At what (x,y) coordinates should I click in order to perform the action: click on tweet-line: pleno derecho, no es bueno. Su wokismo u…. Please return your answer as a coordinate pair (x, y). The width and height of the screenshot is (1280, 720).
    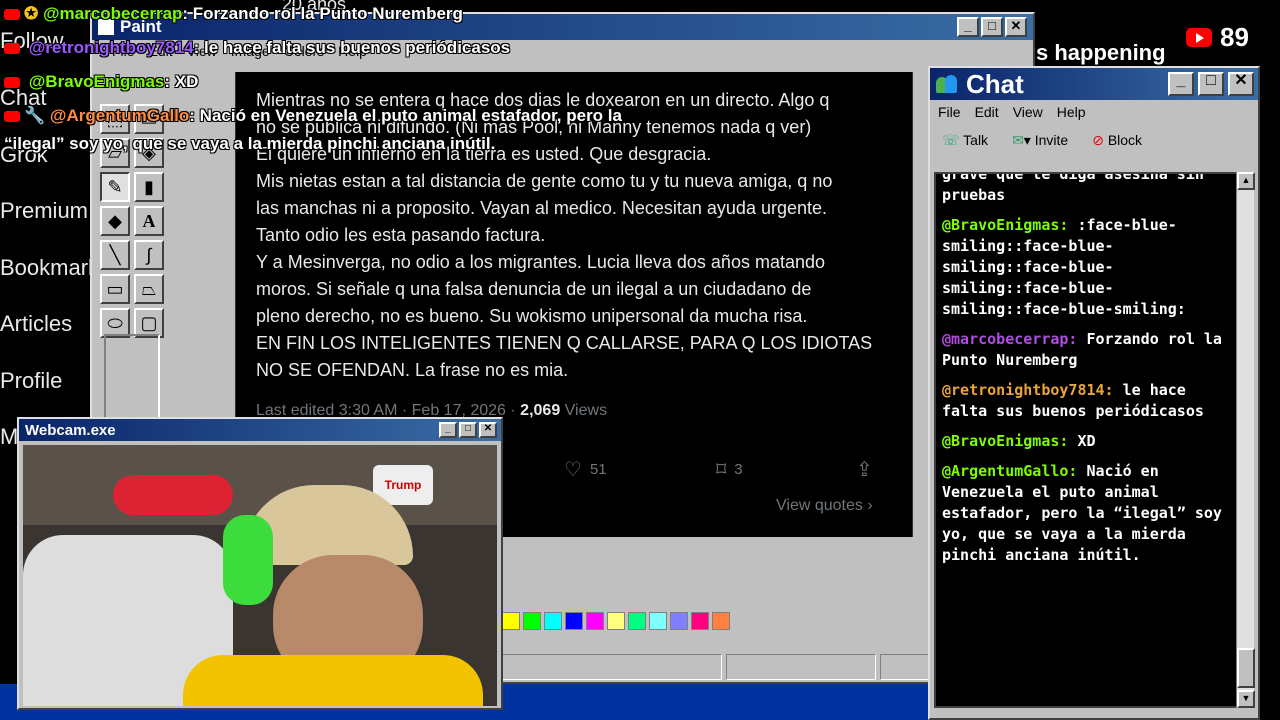
    Looking at the image, I should click on (532, 316).